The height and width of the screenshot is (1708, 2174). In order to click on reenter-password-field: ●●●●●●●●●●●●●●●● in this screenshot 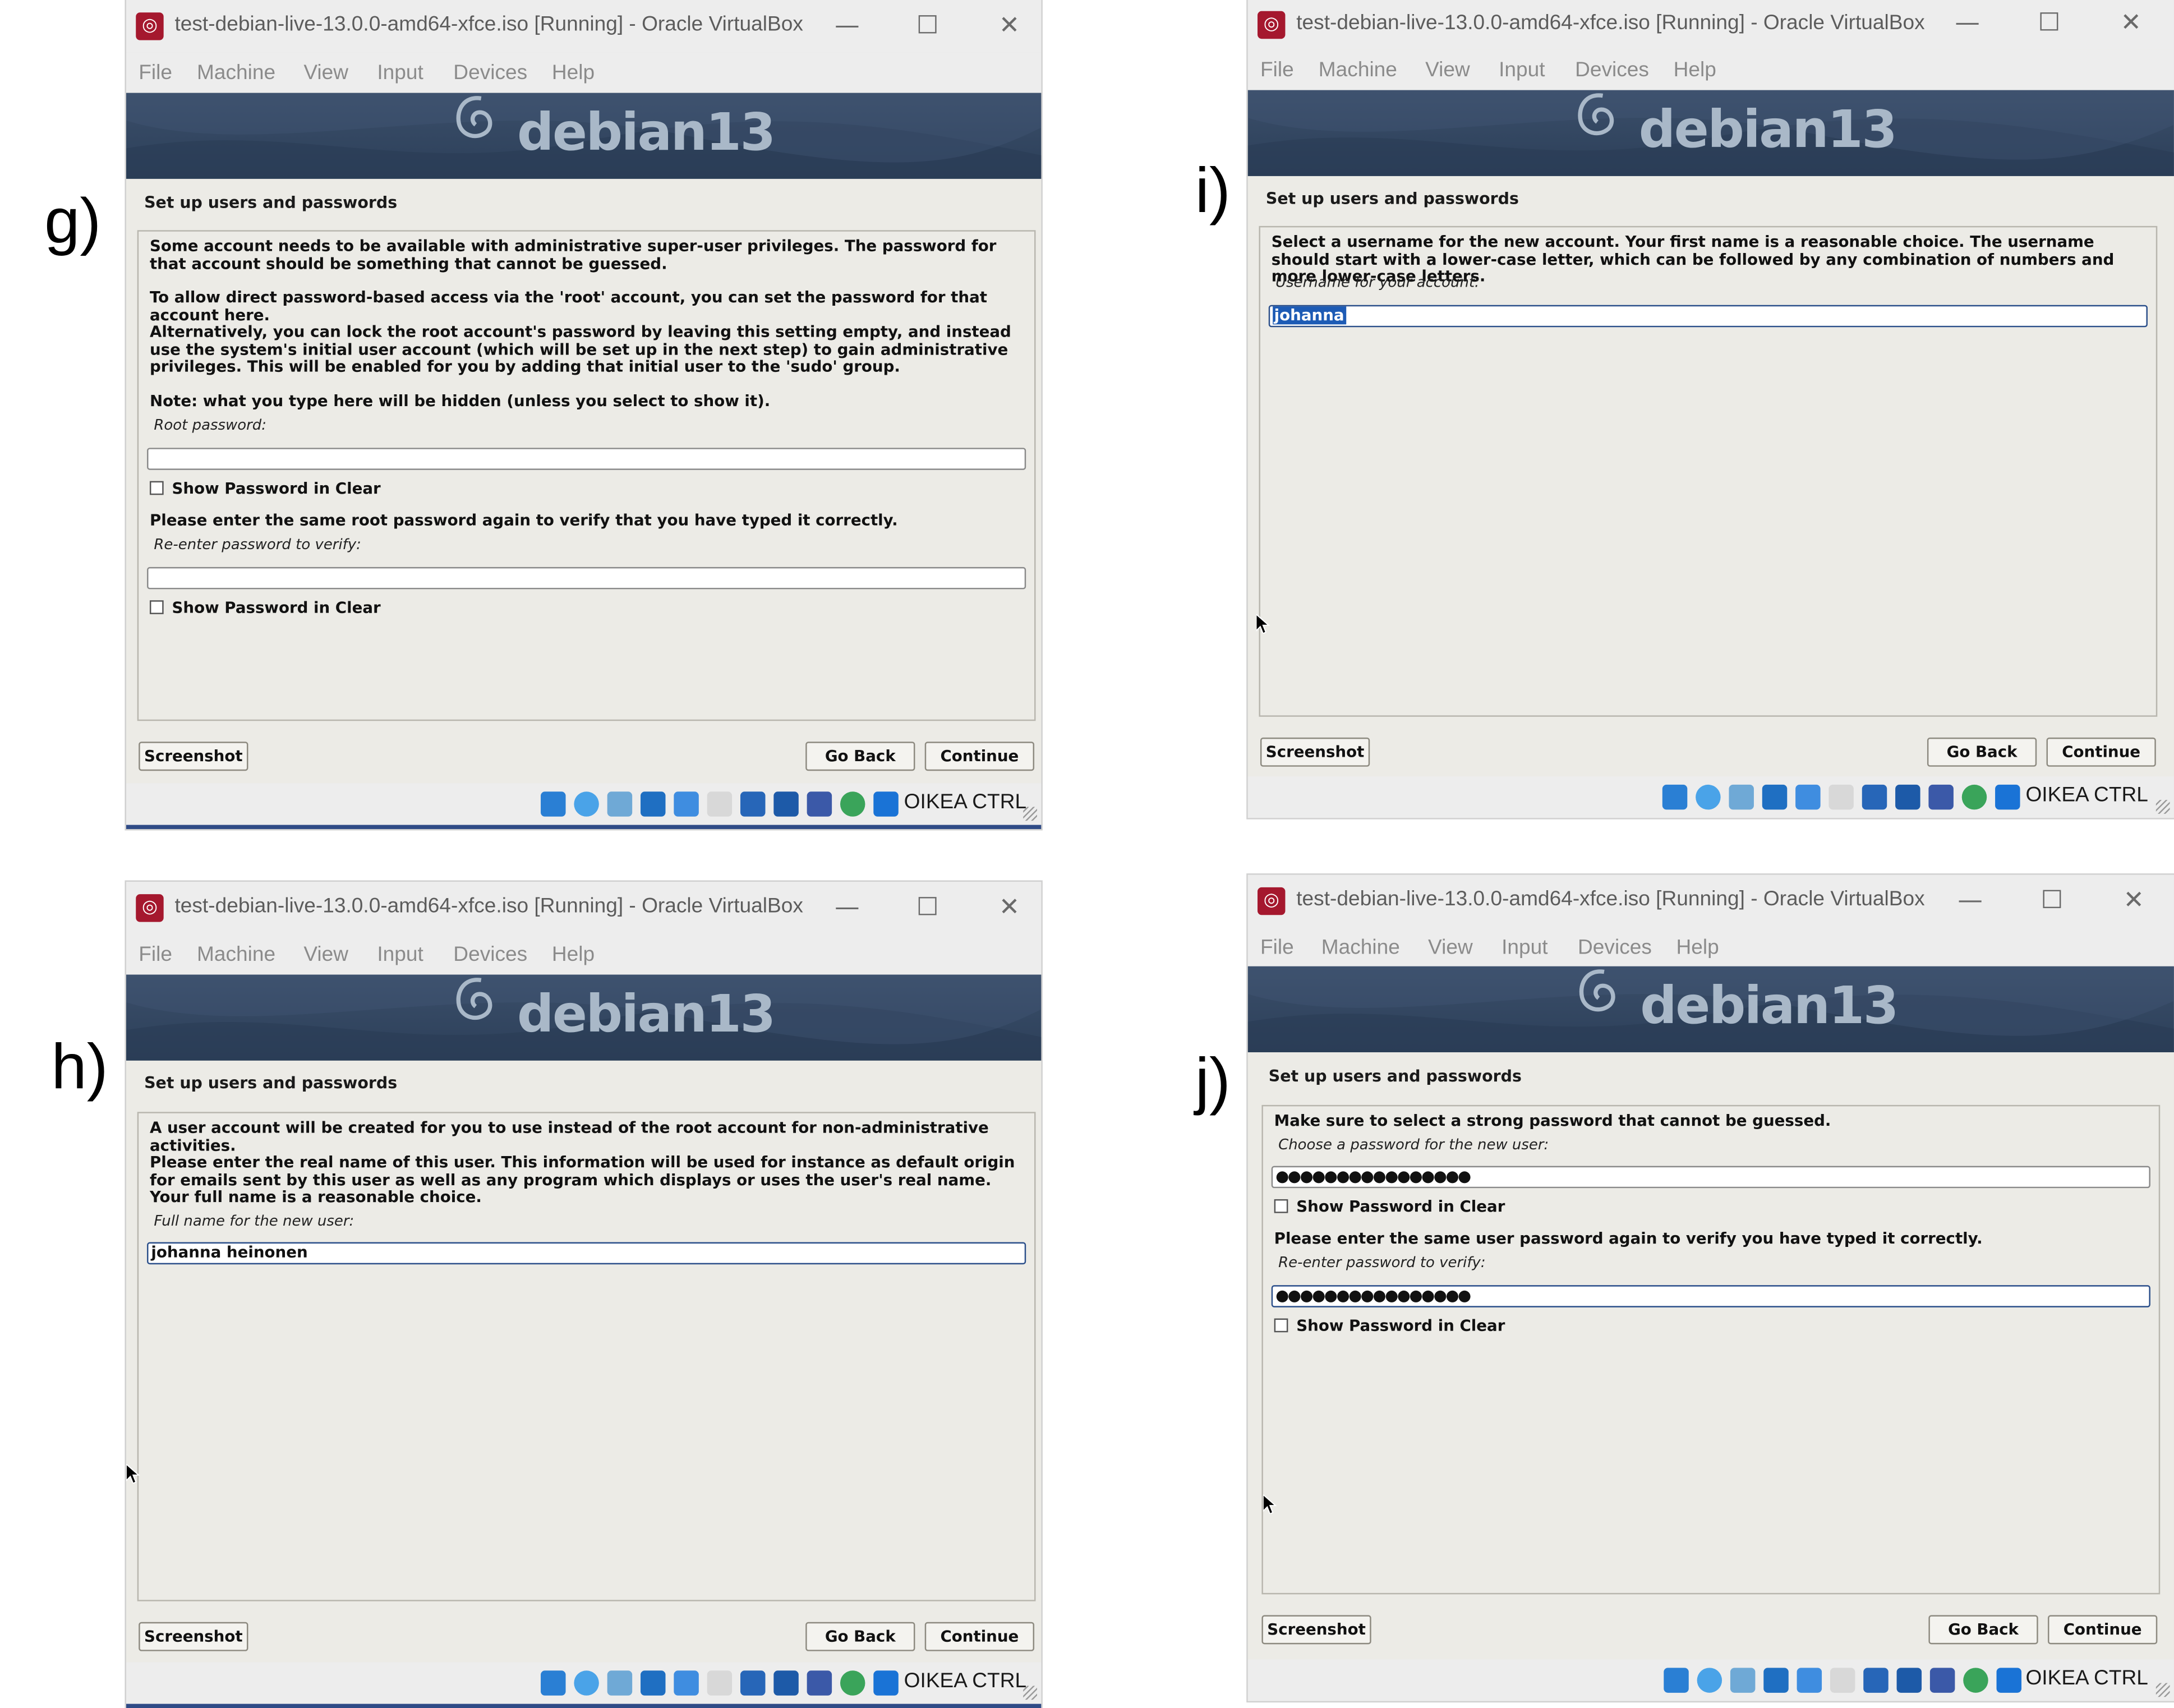, I will do `click(1710, 1296)`.